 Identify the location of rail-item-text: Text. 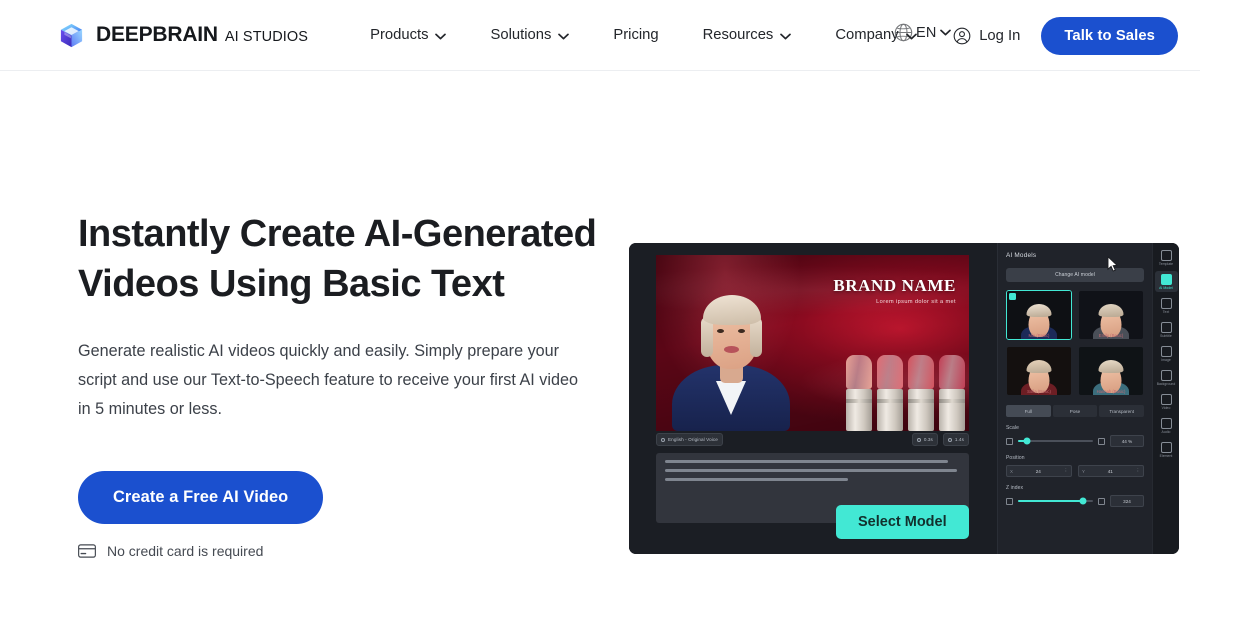
(1166, 305).